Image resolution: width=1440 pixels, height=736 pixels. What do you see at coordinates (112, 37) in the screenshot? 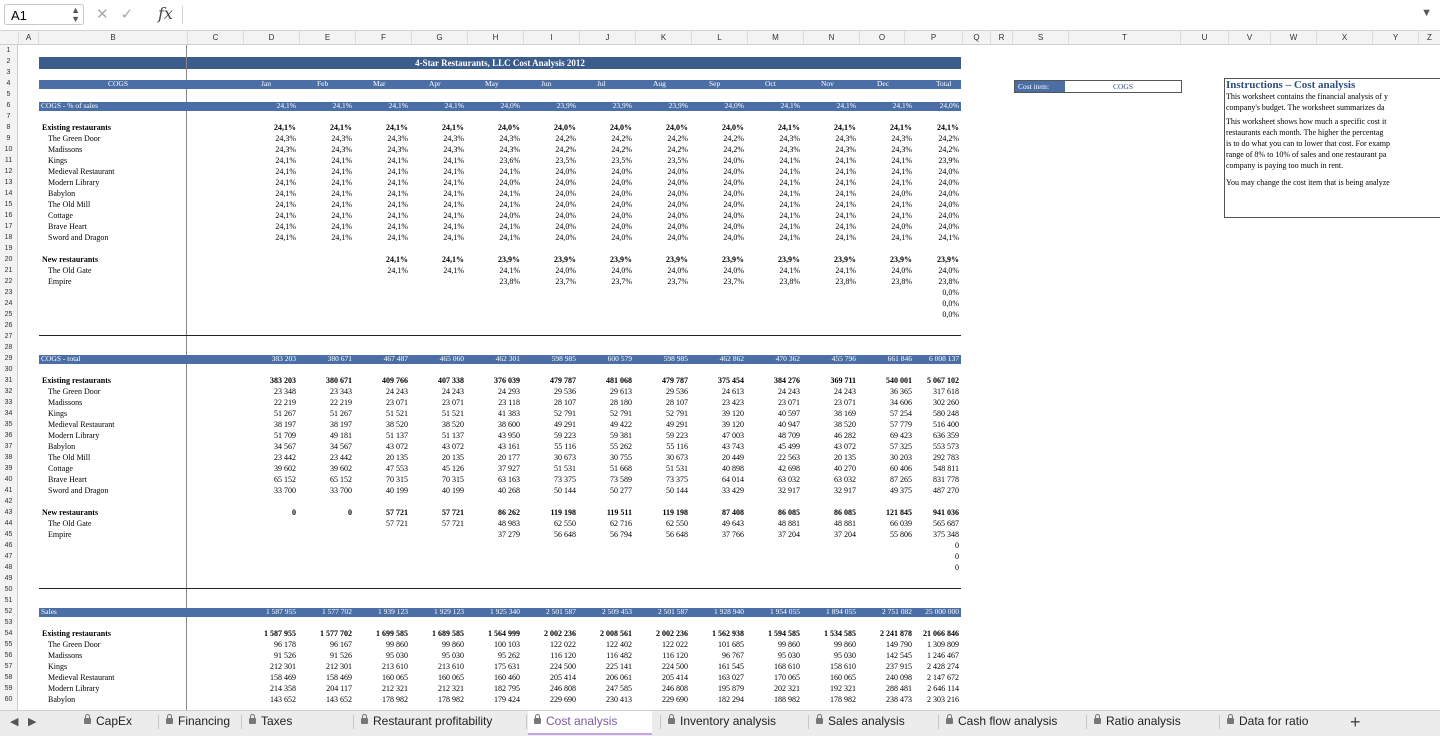
I see `column-header-b: B` at bounding box center [112, 37].